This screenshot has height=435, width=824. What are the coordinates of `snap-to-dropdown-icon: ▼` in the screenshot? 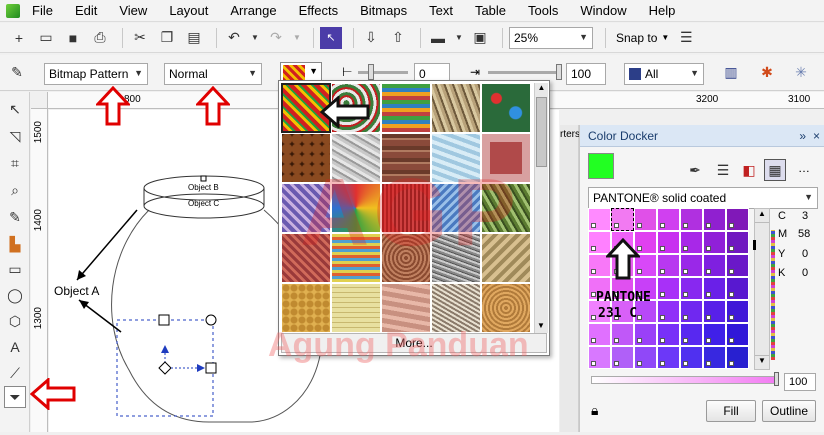 It's located at (665, 37).